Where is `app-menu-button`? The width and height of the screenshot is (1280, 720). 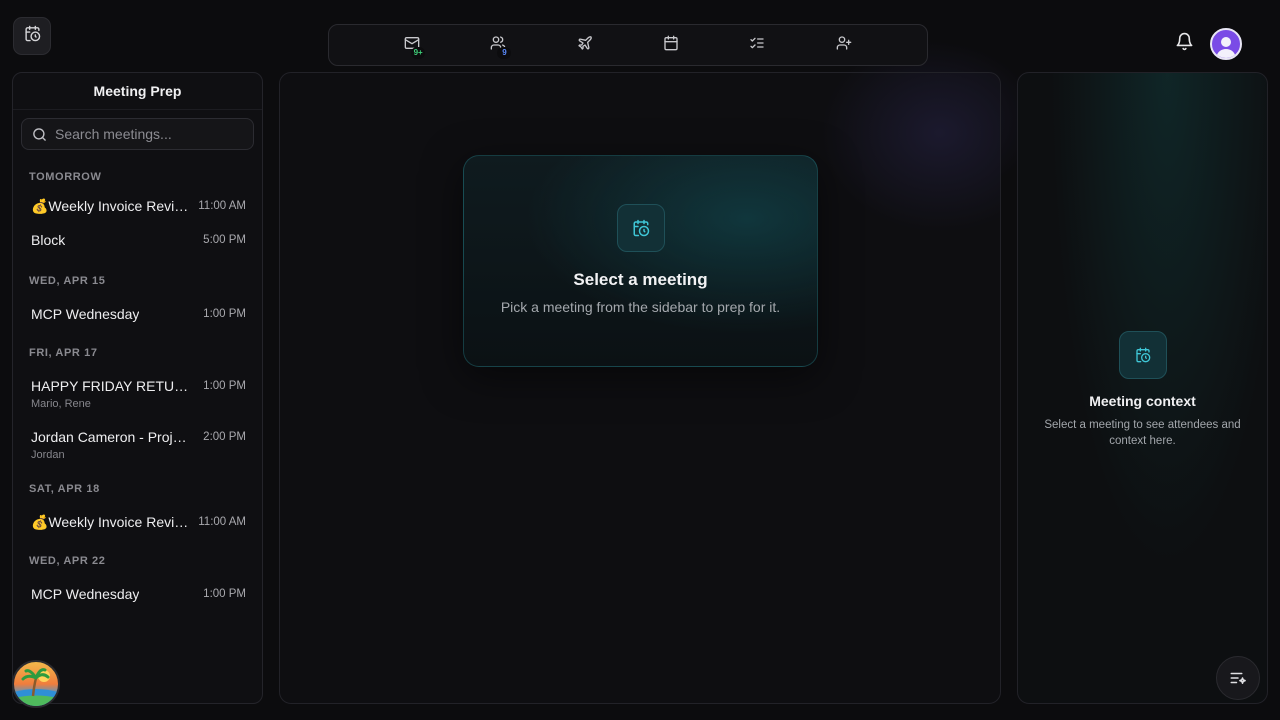
app-menu-button is located at coordinates (32, 36).